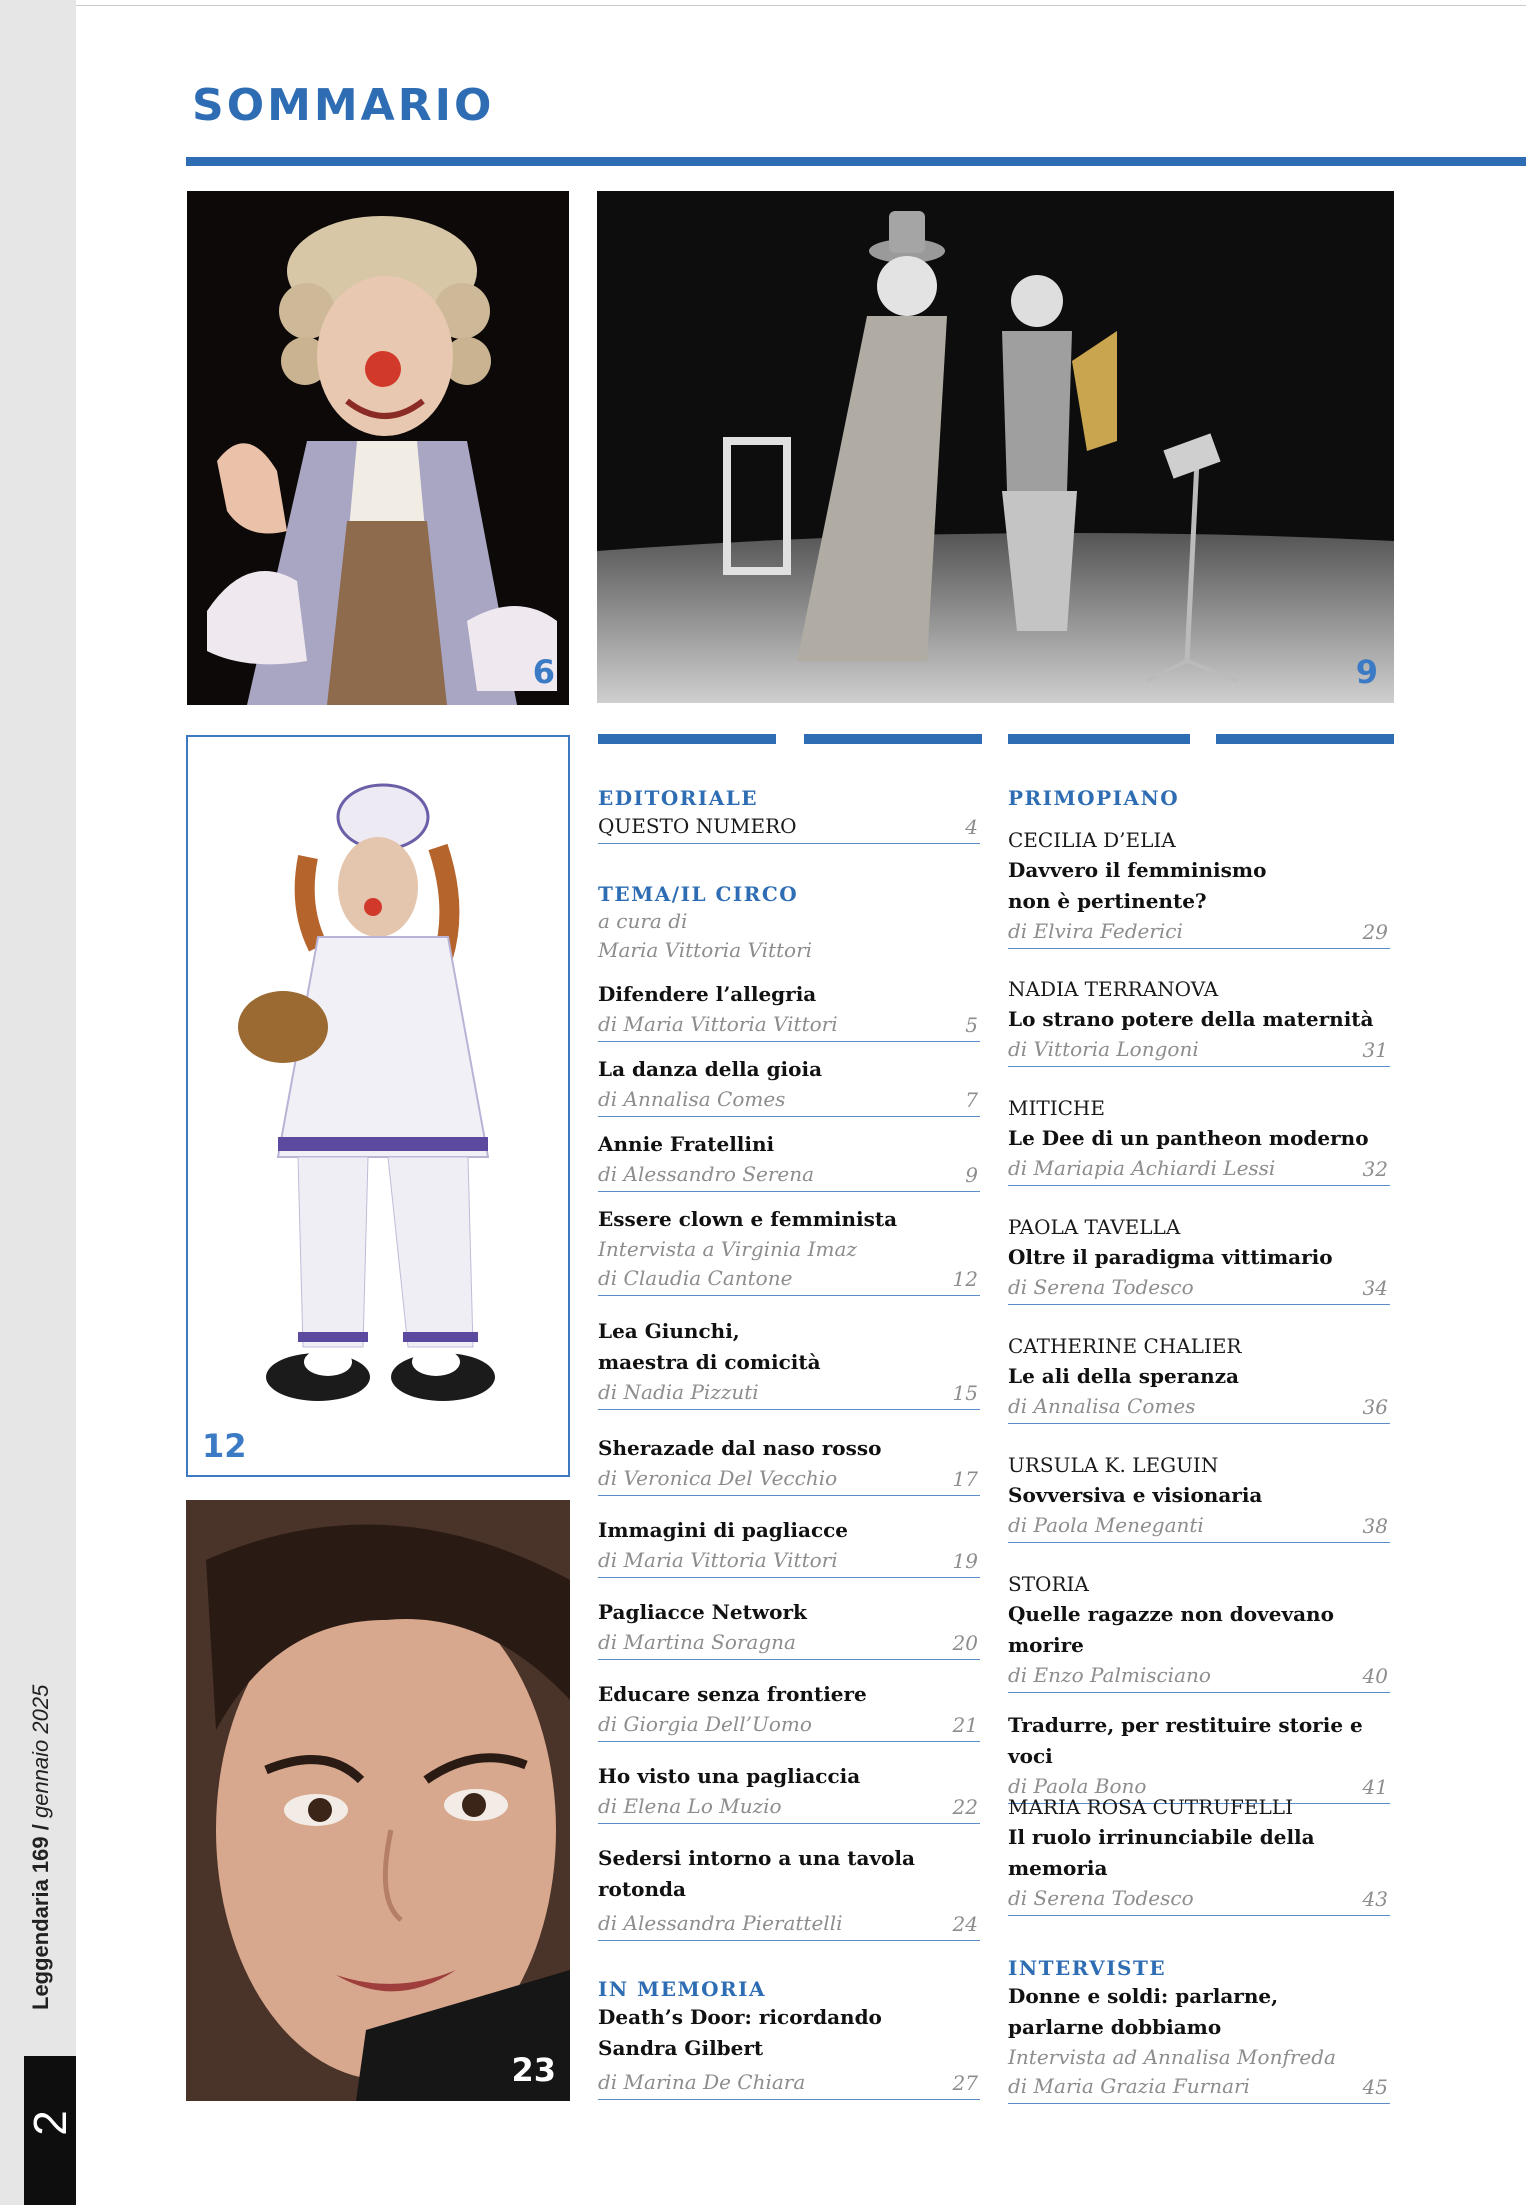  What do you see at coordinates (971, 827) in the screenshot?
I see `entry-page: 4` at bounding box center [971, 827].